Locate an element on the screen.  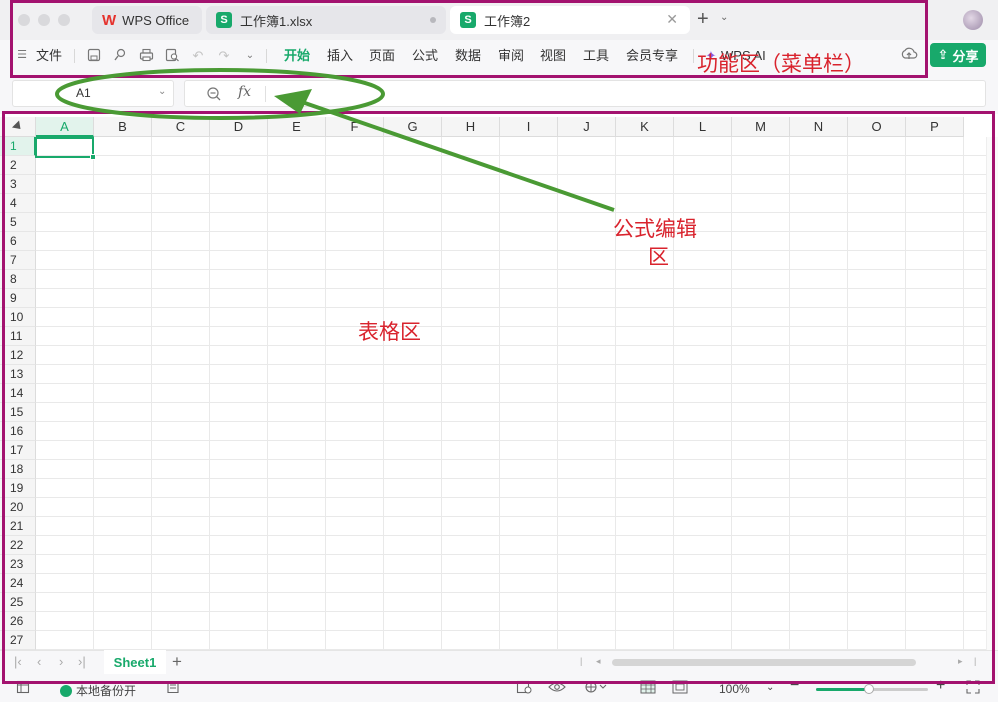
eye-icon is located at coordinates (557, 688).